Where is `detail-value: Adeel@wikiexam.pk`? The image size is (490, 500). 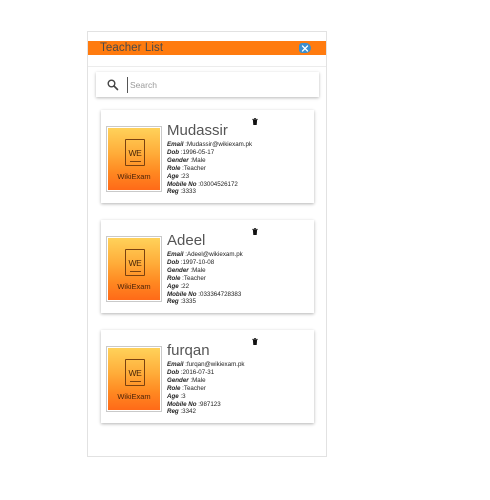 detail-value: Adeel@wikiexam.pk is located at coordinates (214, 254).